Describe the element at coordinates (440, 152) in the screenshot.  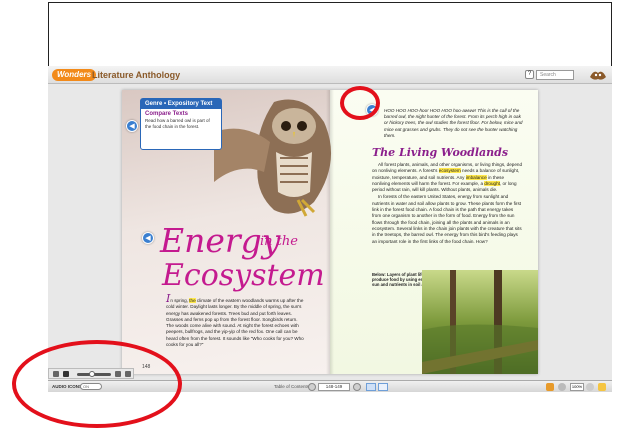
I see `section-title: The Living Woodlands` at that location.